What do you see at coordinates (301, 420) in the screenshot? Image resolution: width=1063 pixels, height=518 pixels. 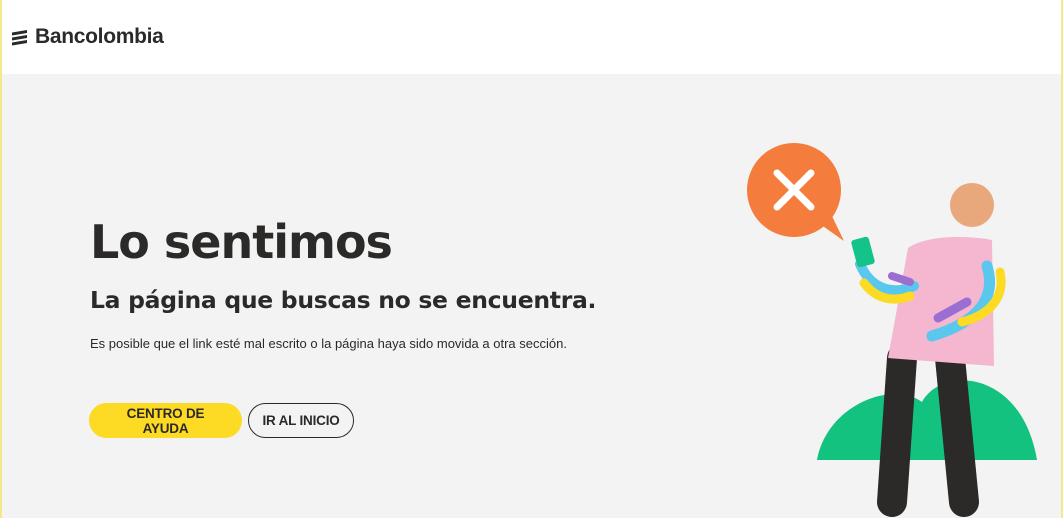 I see `go-home-button: IR AL INICIO` at bounding box center [301, 420].